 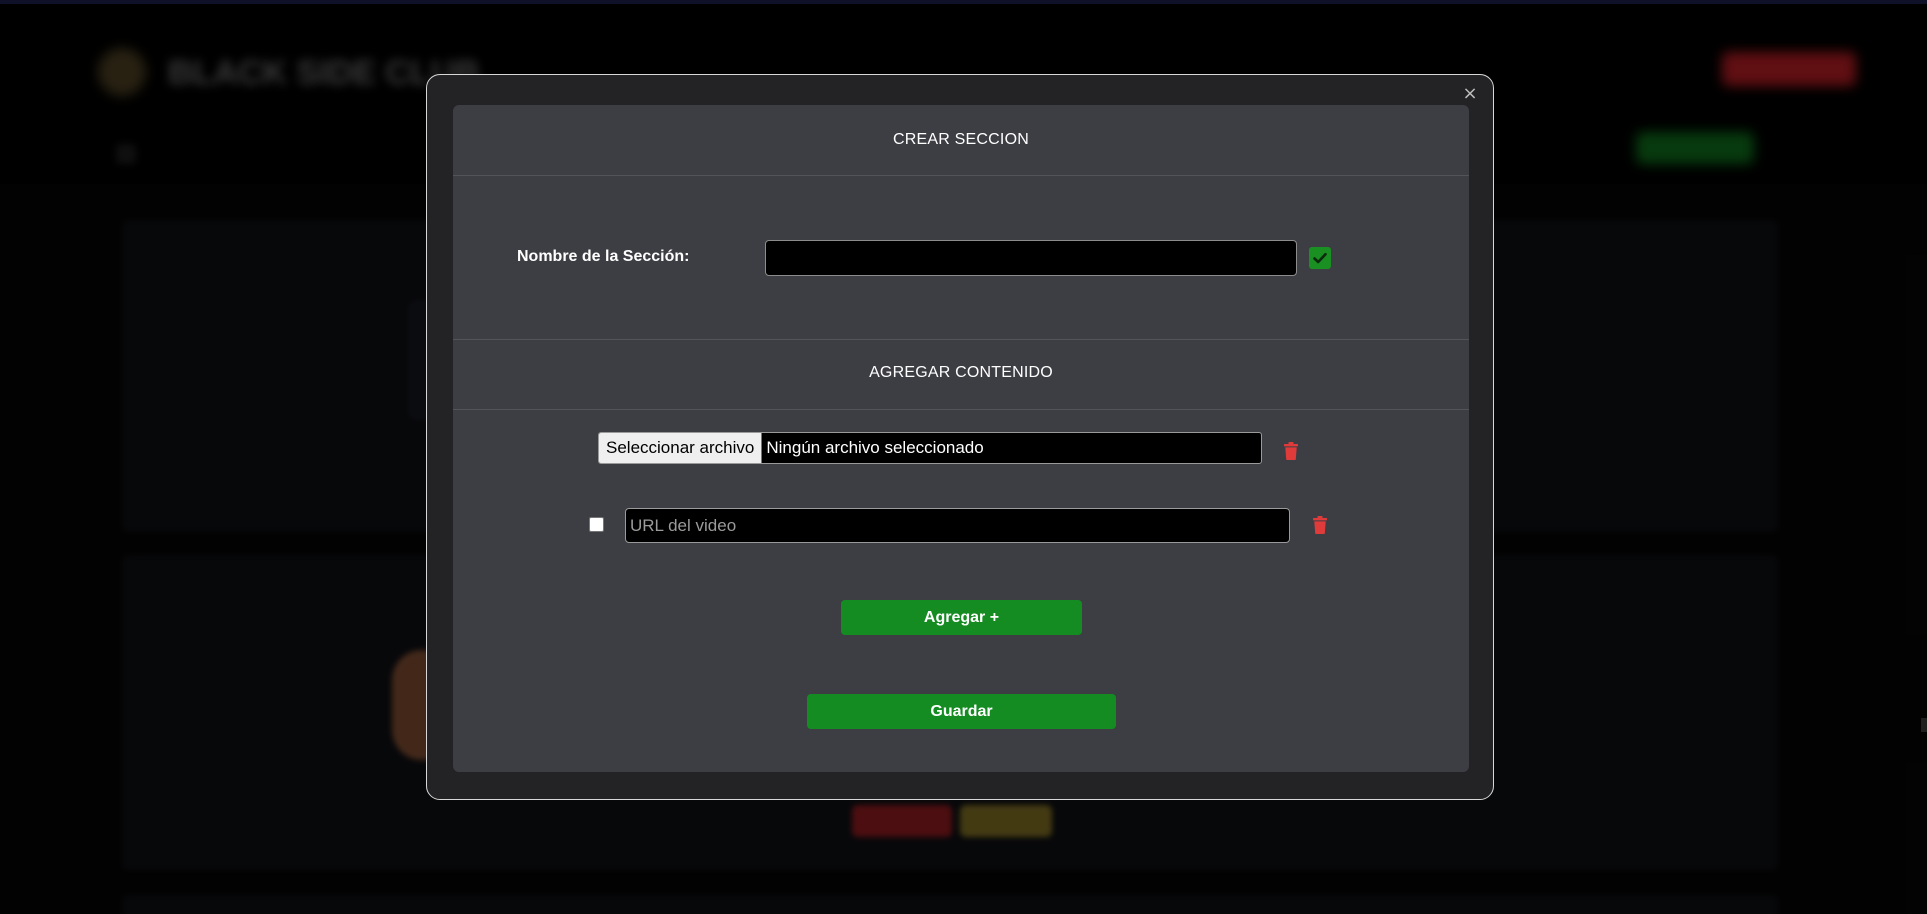 What do you see at coordinates (1470, 94) in the screenshot?
I see `close-icon: ×` at bounding box center [1470, 94].